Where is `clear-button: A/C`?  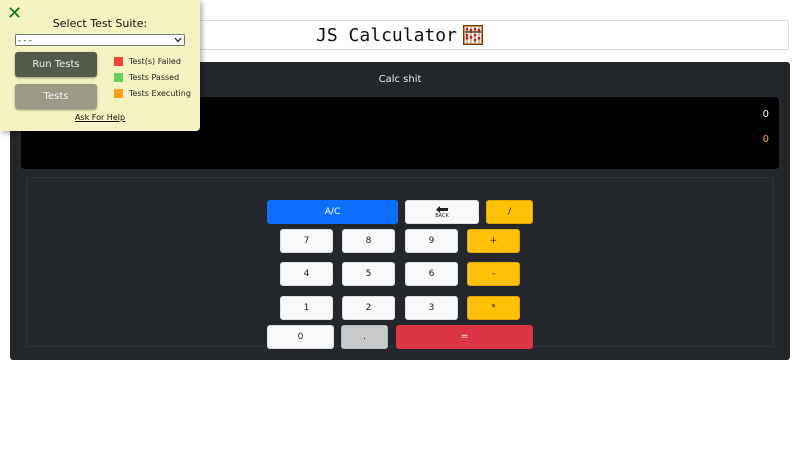 clear-button: A/C is located at coordinates (332, 212).